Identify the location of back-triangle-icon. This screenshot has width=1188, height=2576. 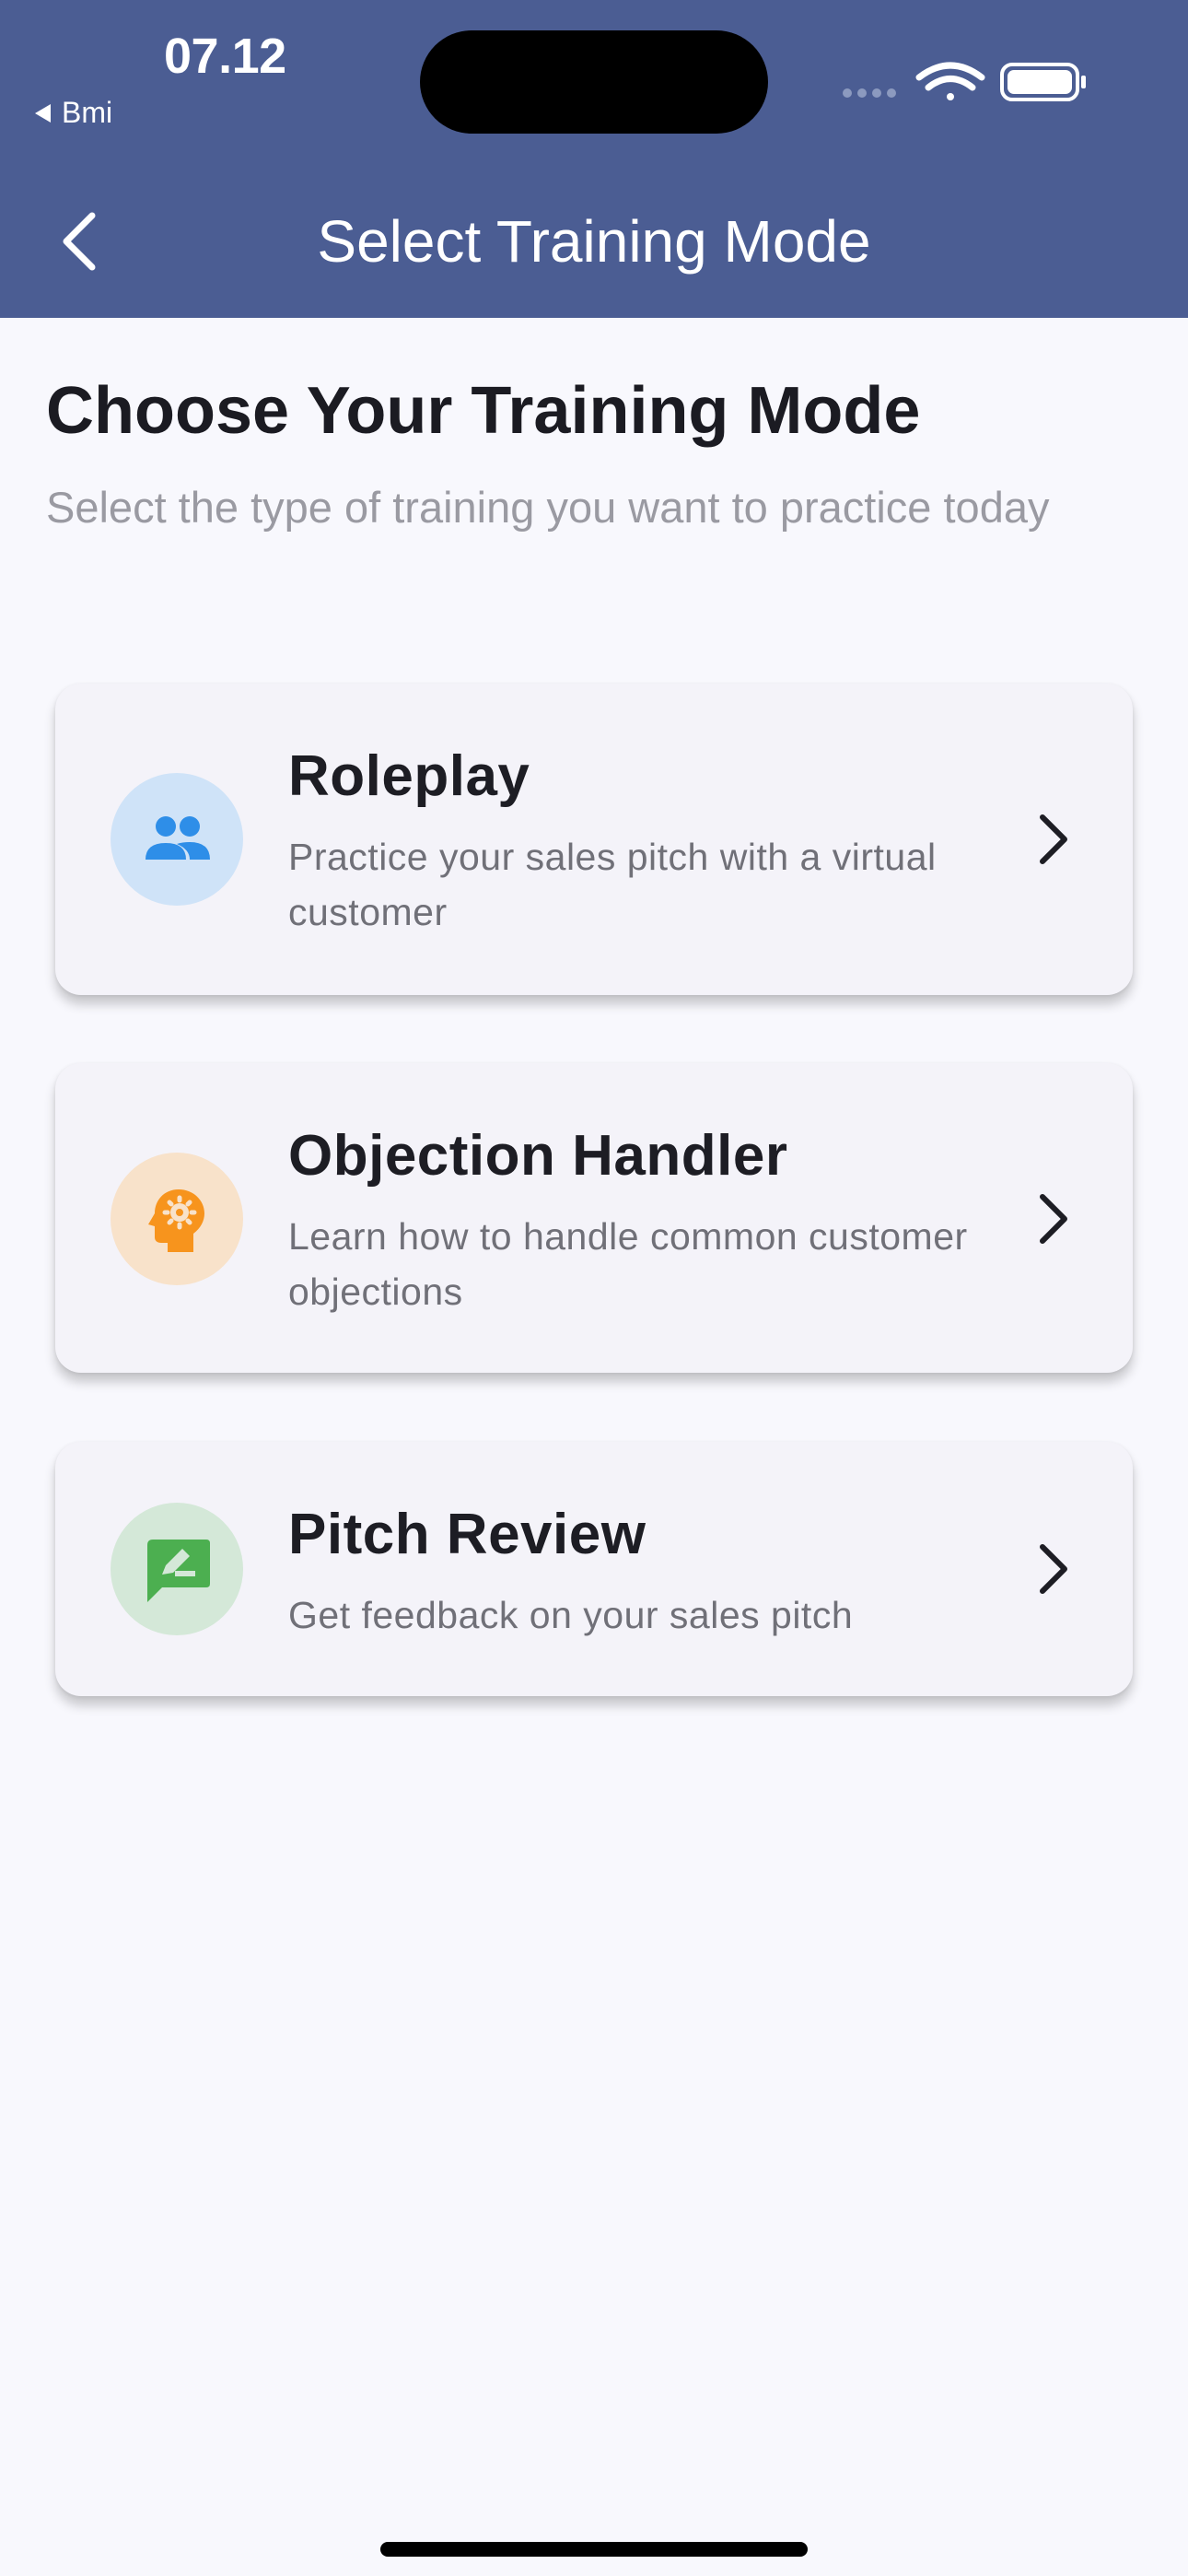
(43, 113).